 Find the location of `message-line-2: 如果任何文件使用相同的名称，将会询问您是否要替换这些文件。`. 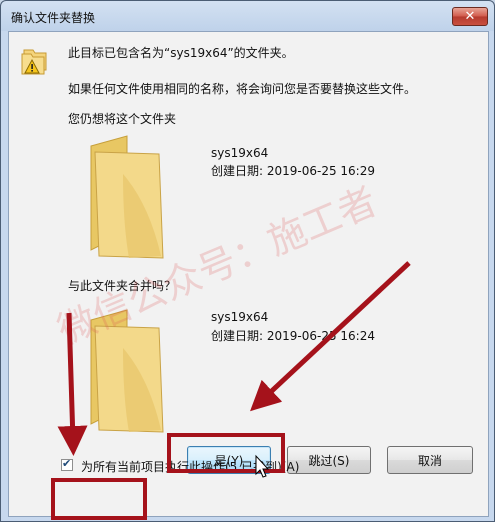

message-line-2: 如果任何文件使用相同的名称，将会询问您是否要替换这些文件。 is located at coordinates (242, 89).